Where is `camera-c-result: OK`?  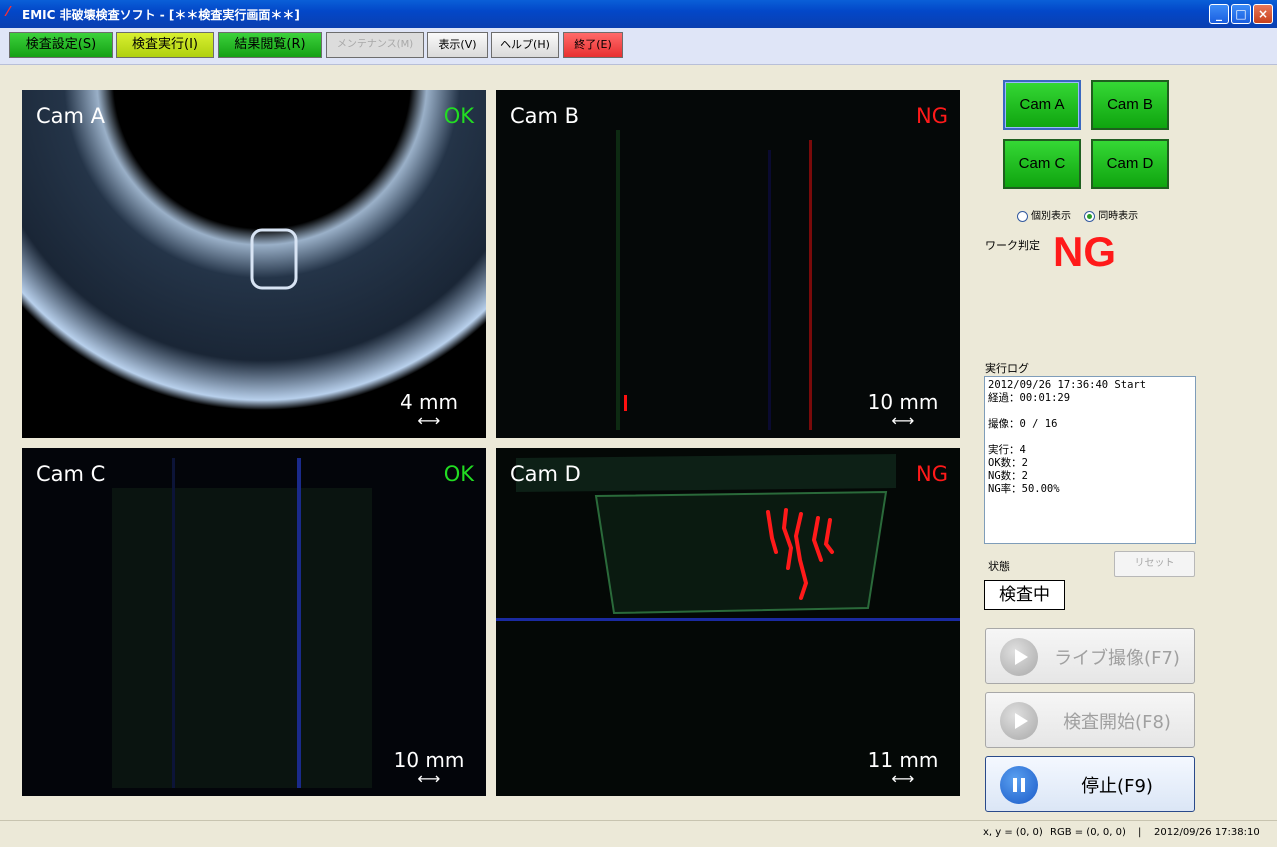 camera-c-result: OK is located at coordinates (458, 474).